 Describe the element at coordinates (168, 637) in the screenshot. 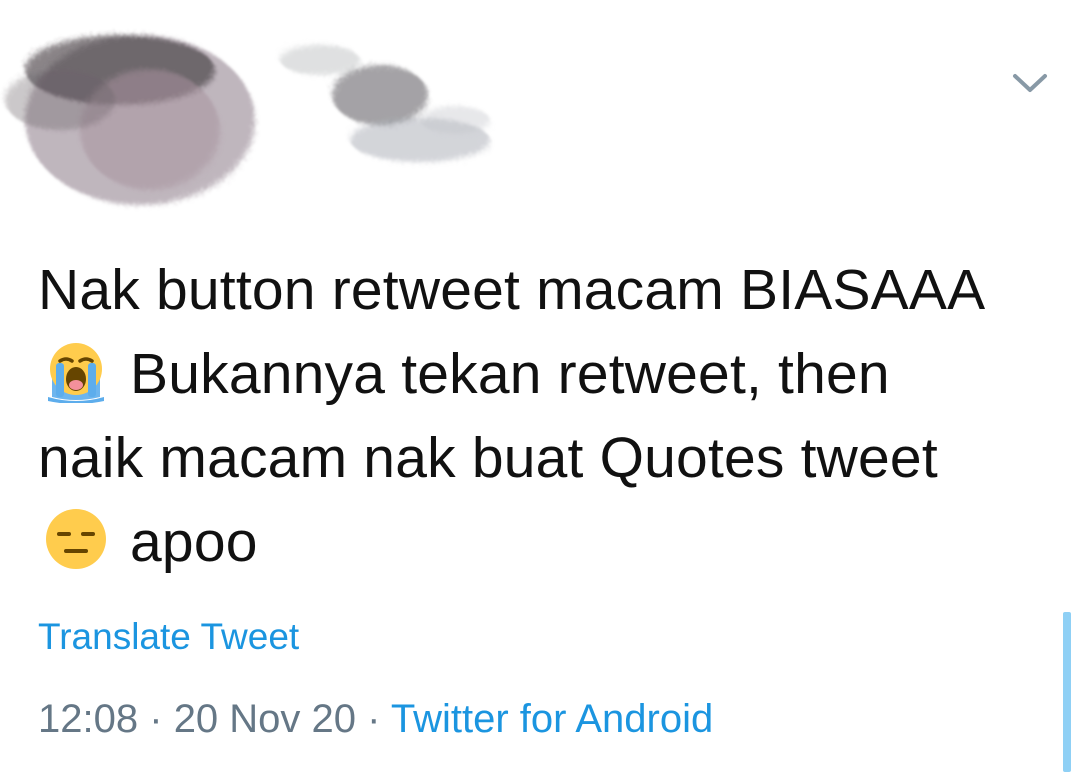

I see `translate-tweet-link: Translate Tweet` at that location.